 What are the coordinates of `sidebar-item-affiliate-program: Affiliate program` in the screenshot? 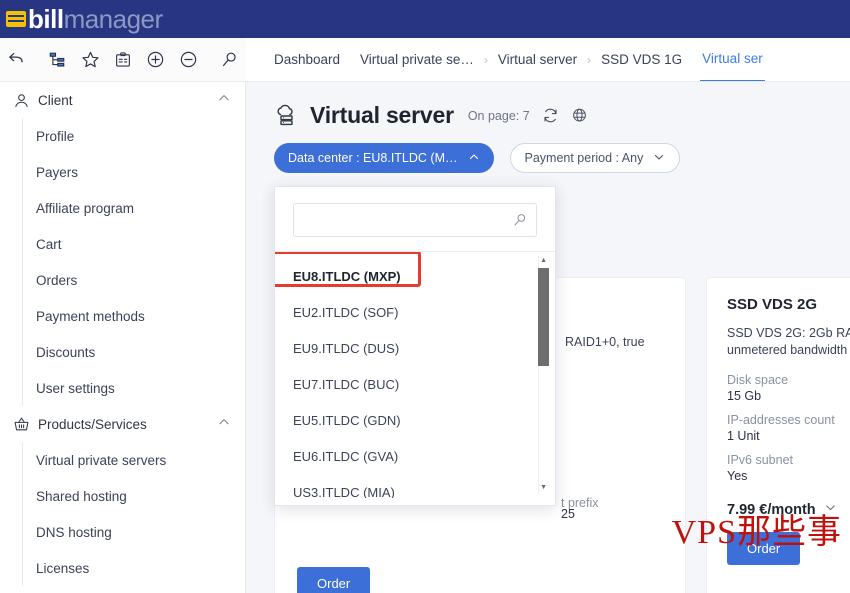 It's located at (122, 208).